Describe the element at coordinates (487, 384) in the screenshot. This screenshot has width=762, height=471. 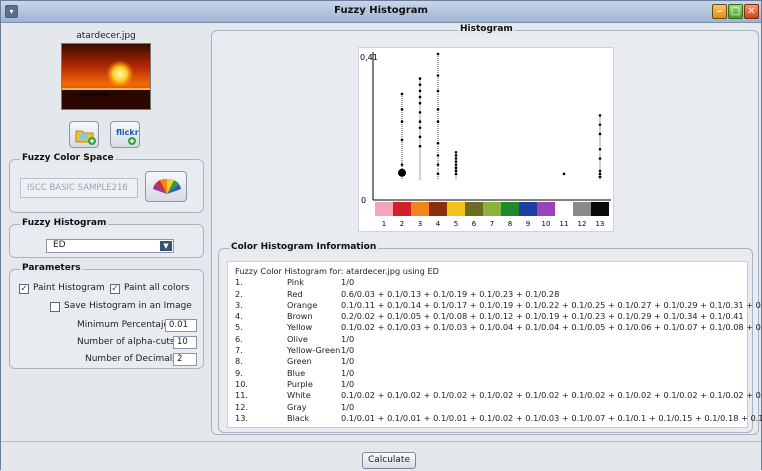
I see `info-row: 10. Purple 1/0` at that location.